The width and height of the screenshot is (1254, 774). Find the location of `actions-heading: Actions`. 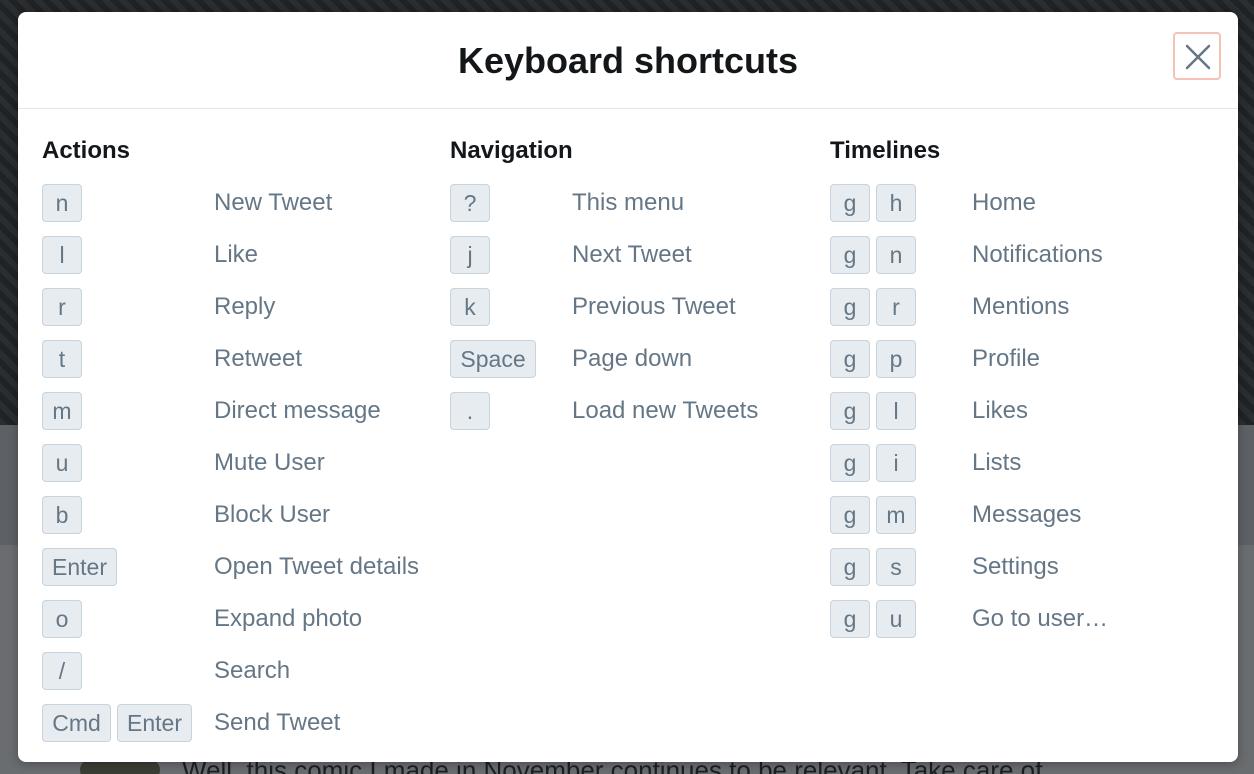

actions-heading: Actions is located at coordinates (86, 150).